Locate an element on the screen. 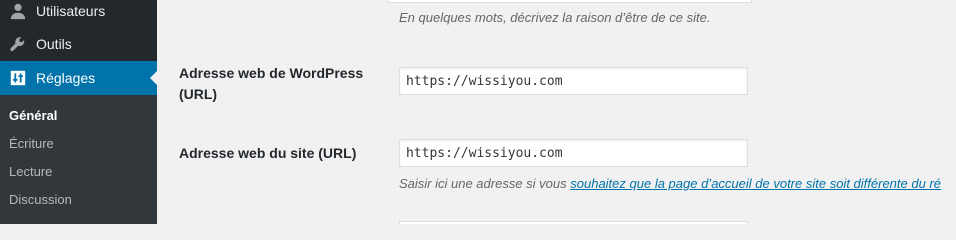 The image size is (956, 240). wordpress-url-input is located at coordinates (573, 81).